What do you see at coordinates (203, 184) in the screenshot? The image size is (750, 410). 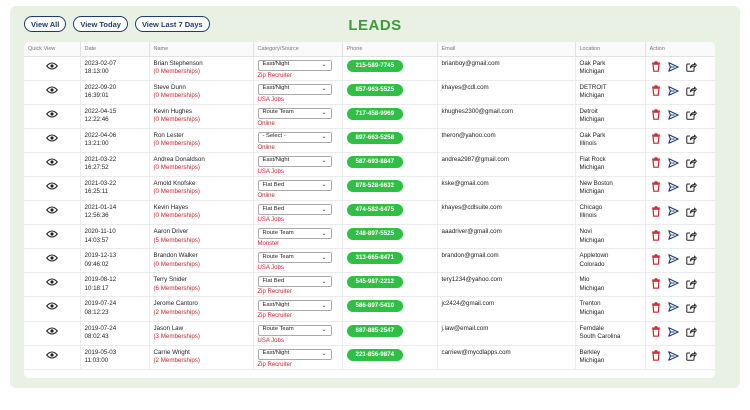 I see `lead-name: Arnold Knofske` at bounding box center [203, 184].